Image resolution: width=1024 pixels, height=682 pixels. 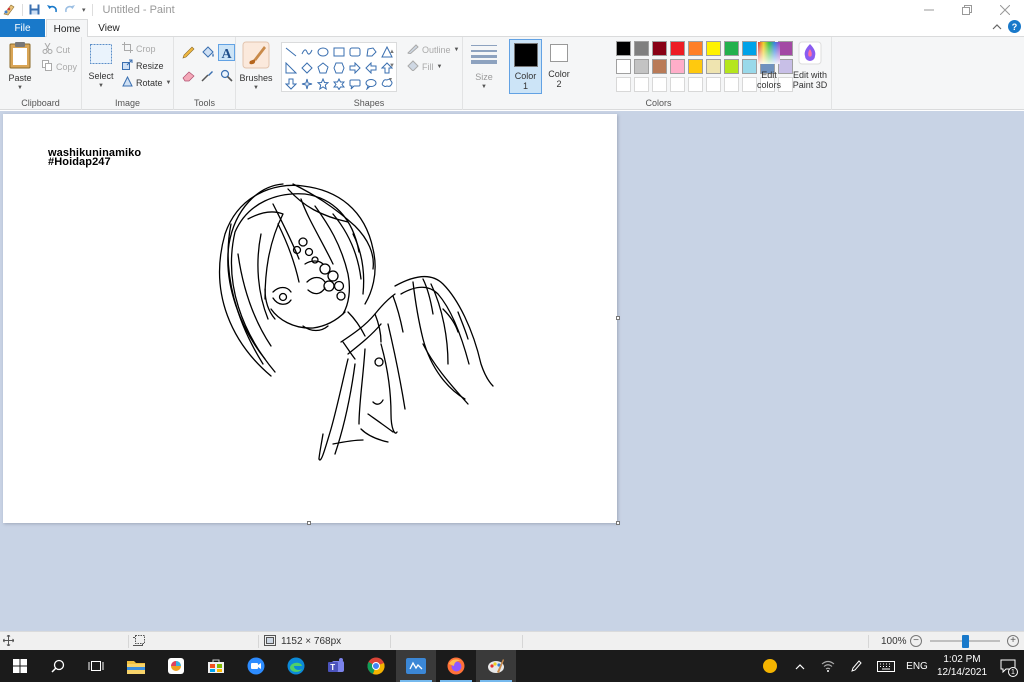 I want to click on hexagon-shape-icon, so click(x=339, y=68).